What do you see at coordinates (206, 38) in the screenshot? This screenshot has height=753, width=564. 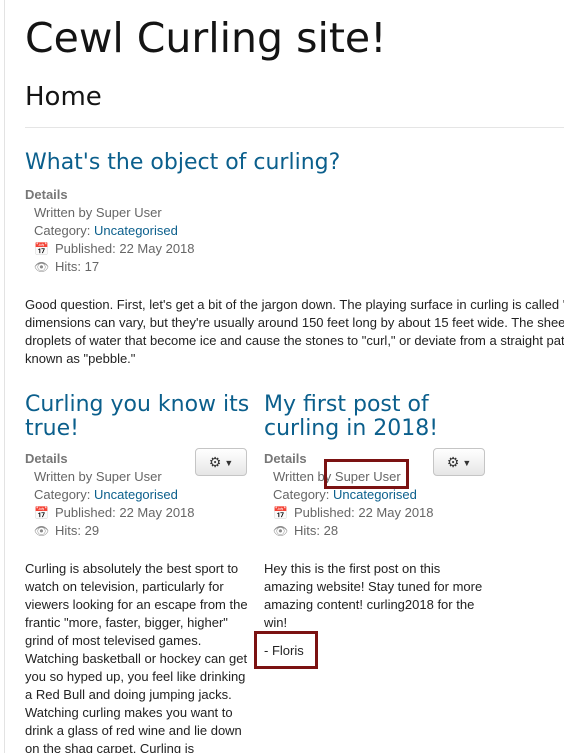 I see `site-title: Cewl Curling site!` at bounding box center [206, 38].